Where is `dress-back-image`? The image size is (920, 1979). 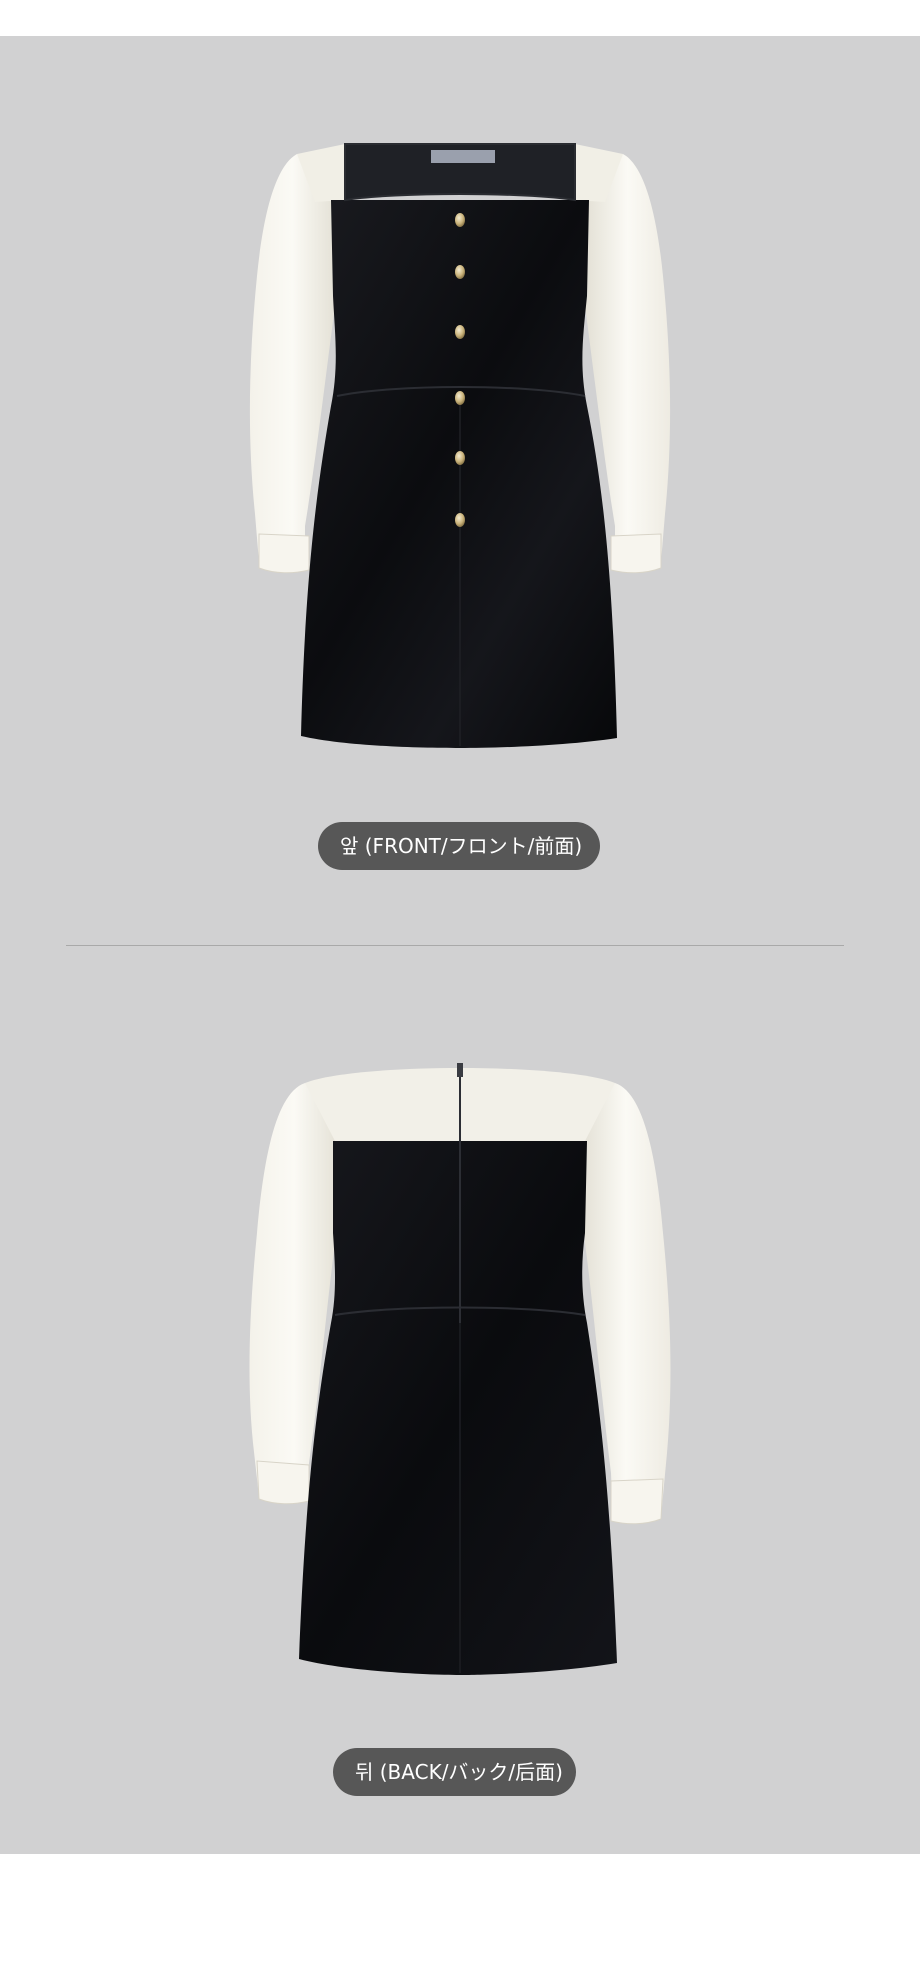
dress-back-image is located at coordinates (460, 1369).